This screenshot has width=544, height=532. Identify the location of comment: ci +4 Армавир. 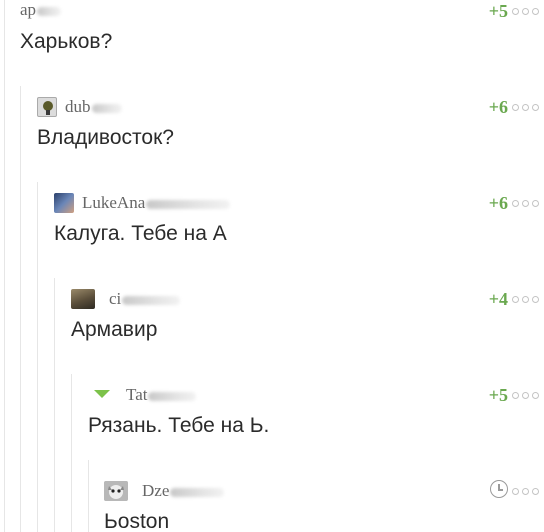
(307, 314).